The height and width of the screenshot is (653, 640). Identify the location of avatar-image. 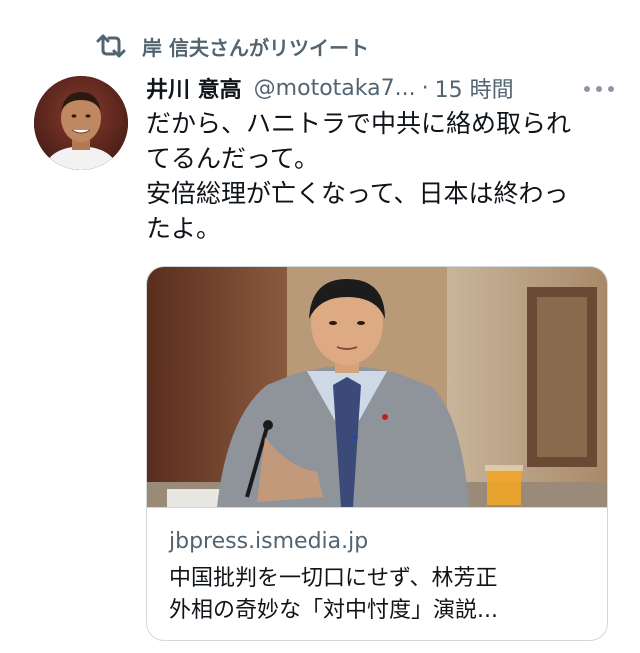
(81, 123).